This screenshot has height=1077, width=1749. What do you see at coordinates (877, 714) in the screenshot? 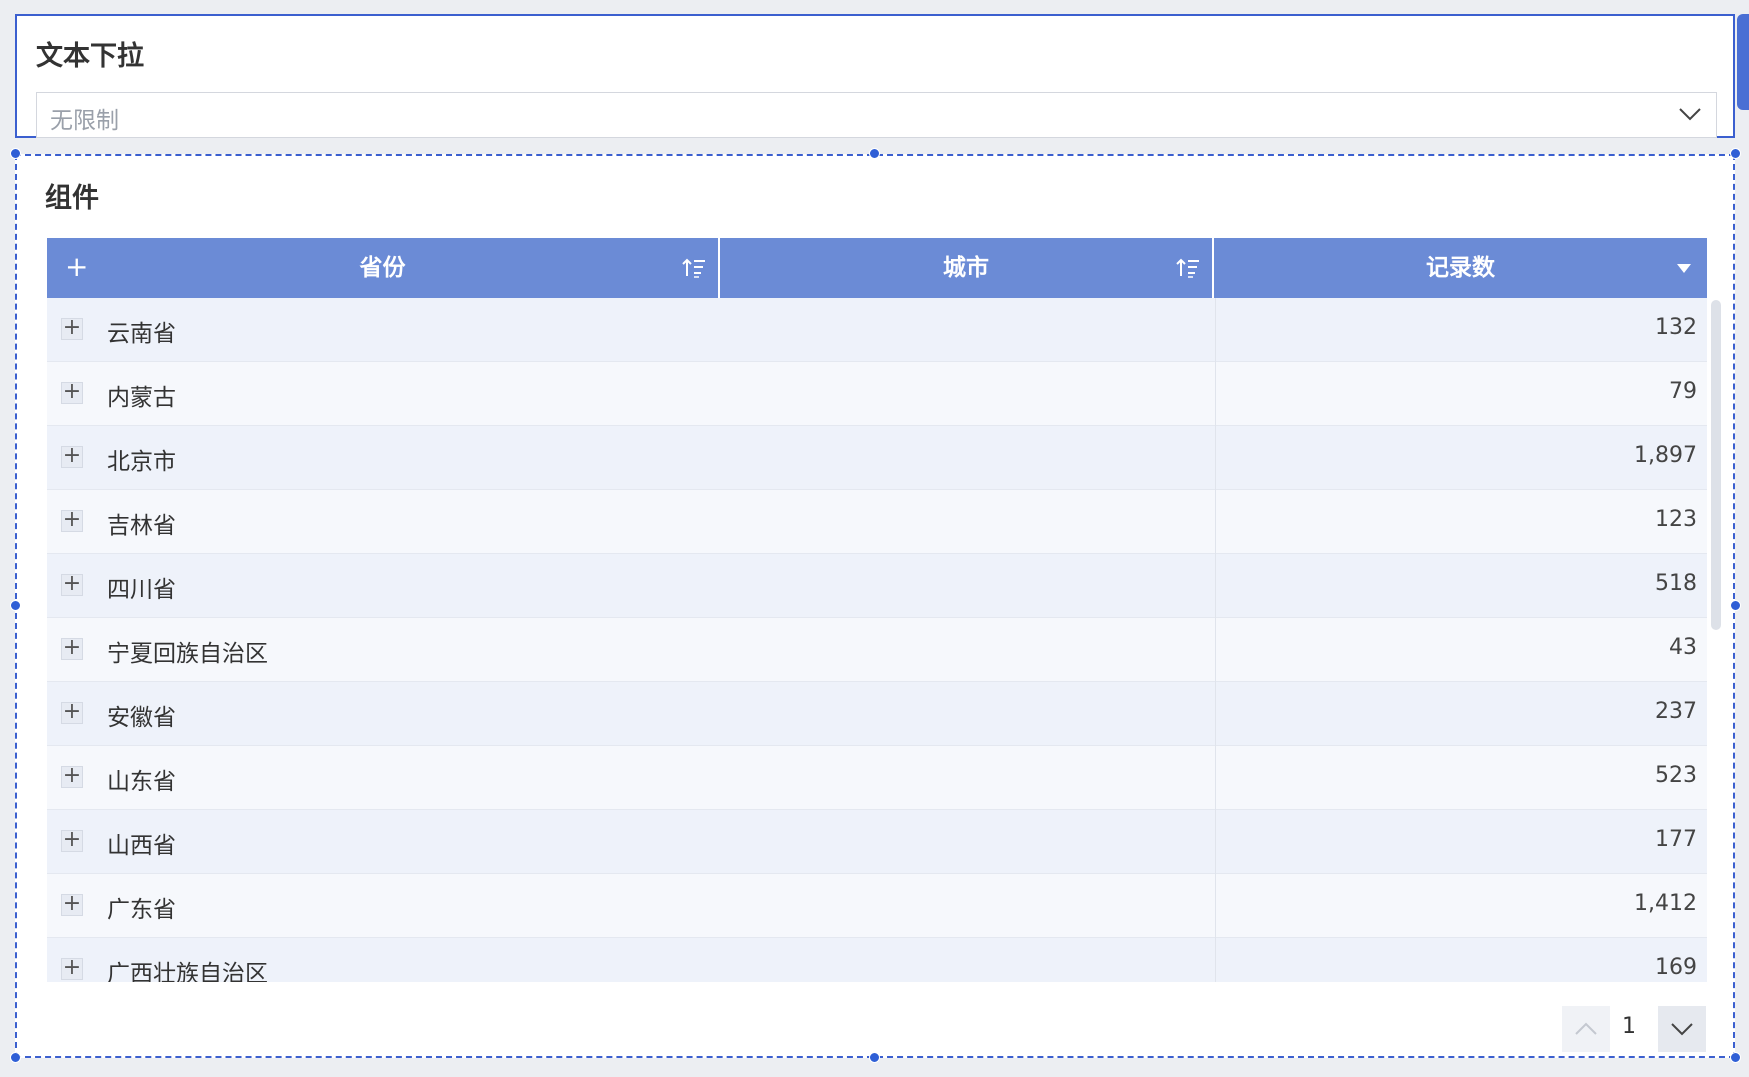
I see `table-row: + 安徽省 237` at bounding box center [877, 714].